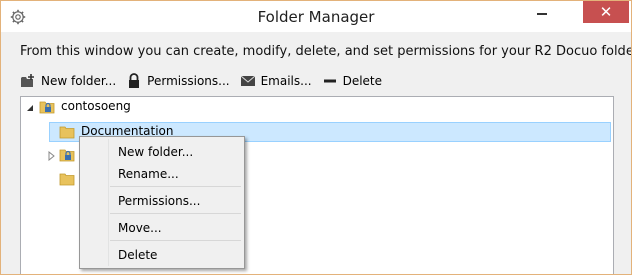  What do you see at coordinates (316, 16) in the screenshot?
I see `title-bar: Folder Manager ✕` at bounding box center [316, 16].